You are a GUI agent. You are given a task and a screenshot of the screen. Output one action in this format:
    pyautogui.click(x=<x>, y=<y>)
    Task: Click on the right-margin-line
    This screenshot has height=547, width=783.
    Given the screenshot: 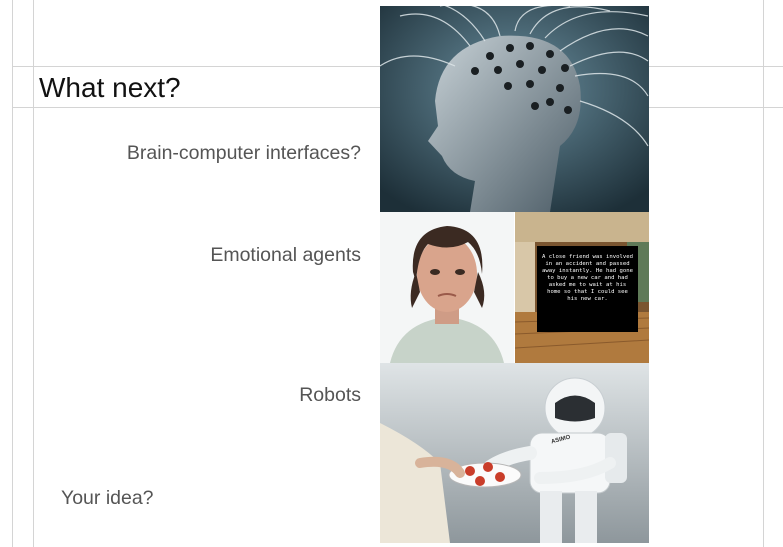 What is the action you would take?
    pyautogui.click(x=763, y=273)
    